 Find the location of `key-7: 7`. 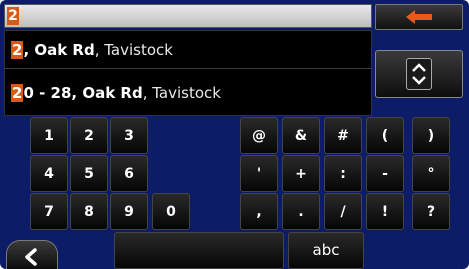

key-7: 7 is located at coordinates (49, 211).